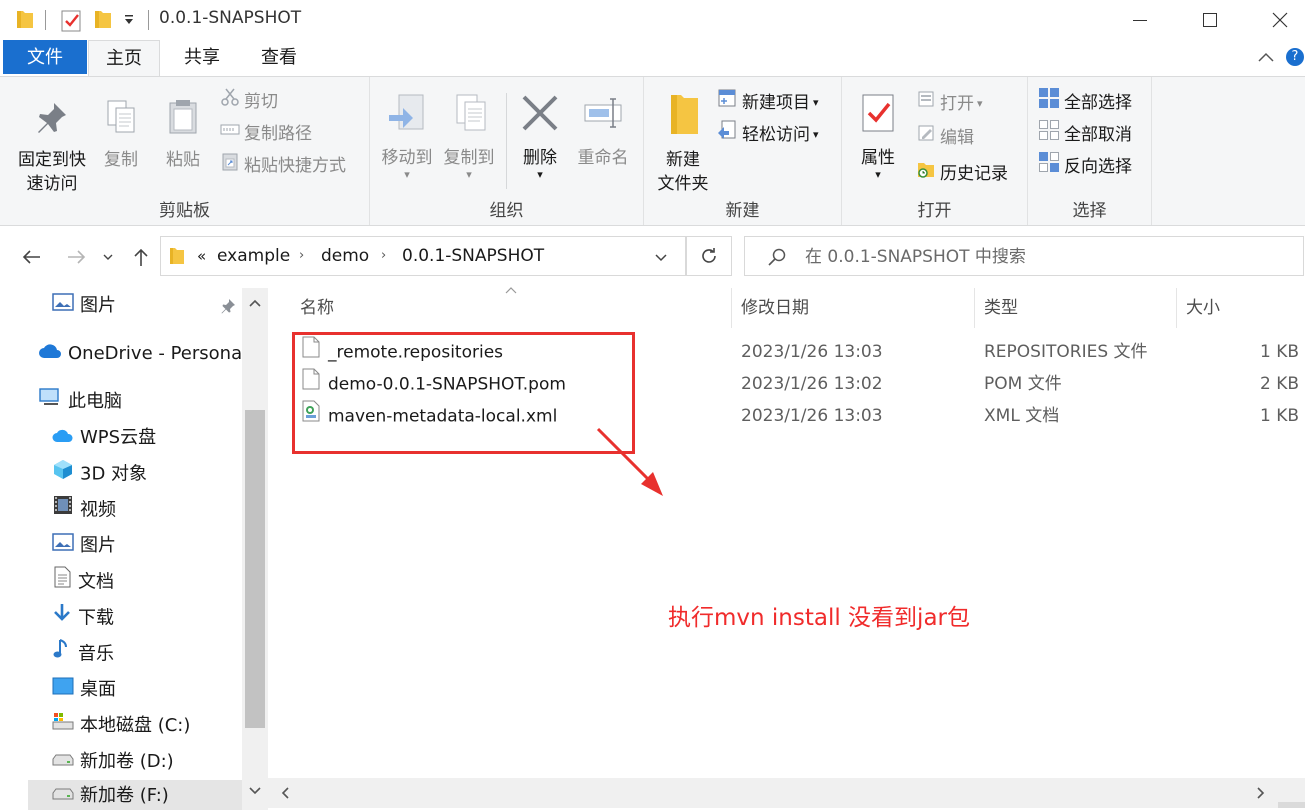 The width and height of the screenshot is (1305, 810). Describe the element at coordinates (661, 259) in the screenshot. I see `address-dropdown-chevron-icon` at that location.